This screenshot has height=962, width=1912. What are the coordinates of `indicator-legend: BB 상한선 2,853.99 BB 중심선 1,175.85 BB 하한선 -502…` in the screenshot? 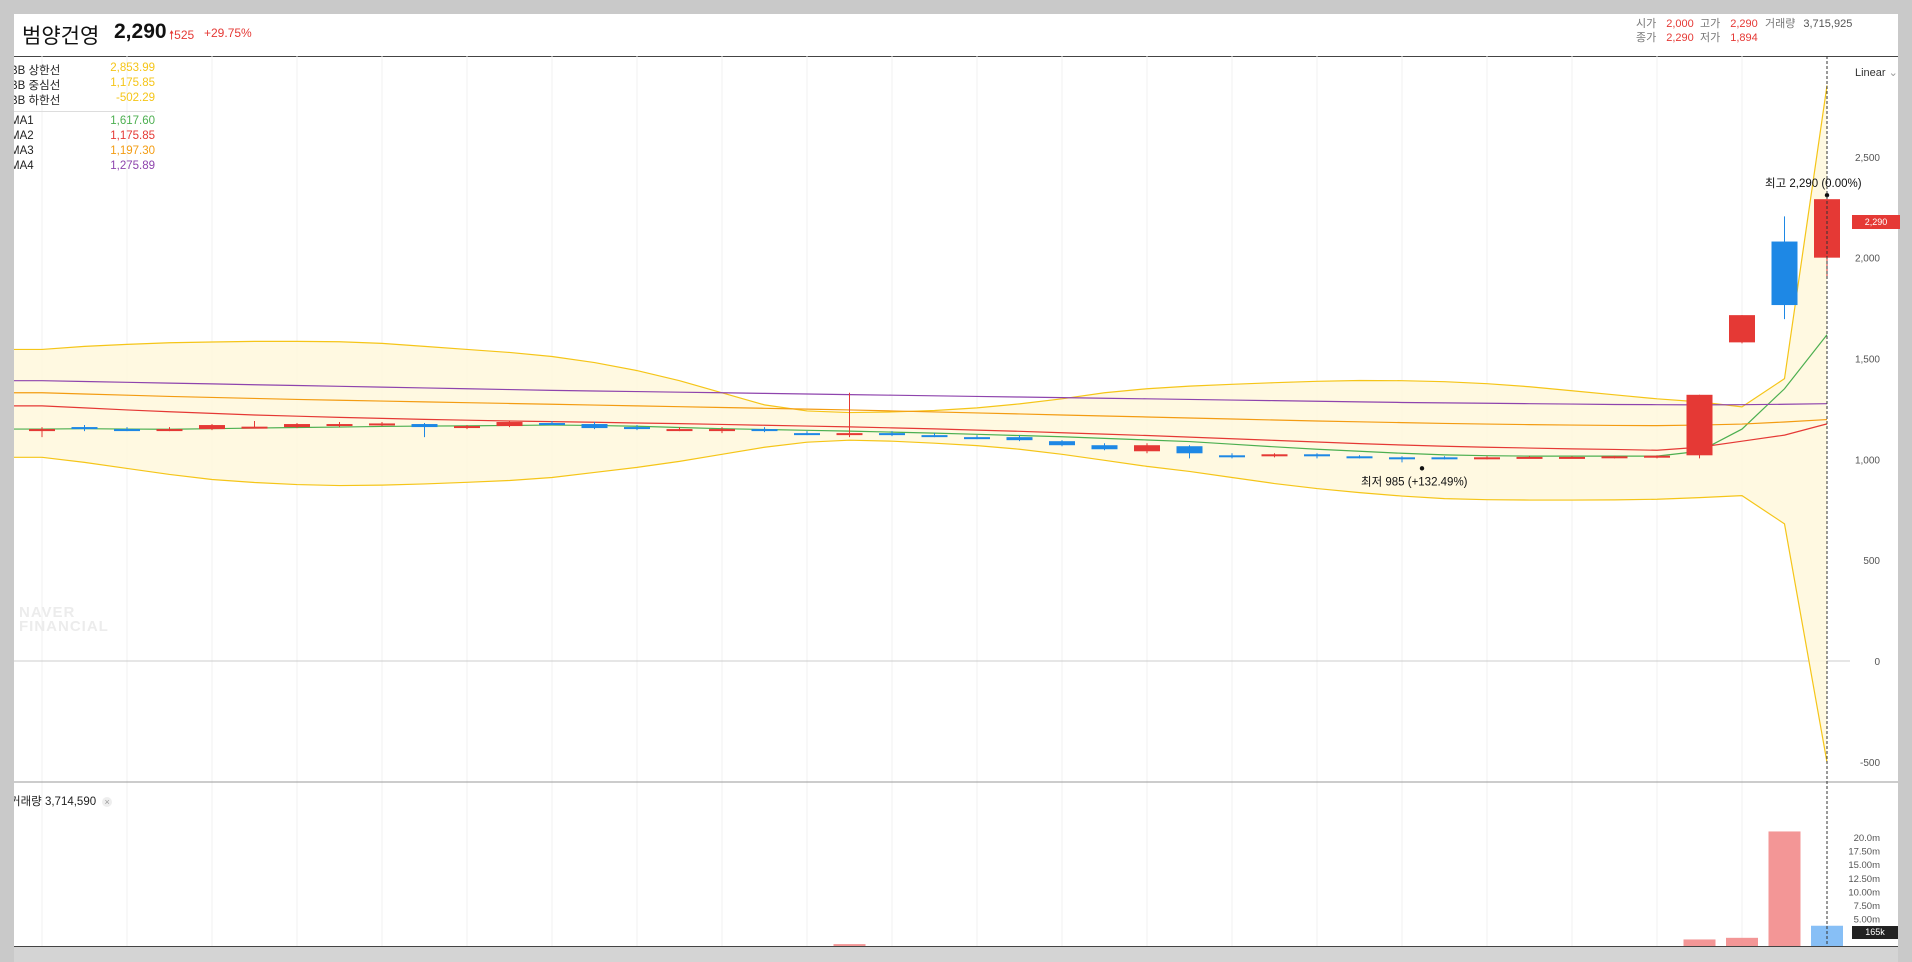 It's located at (84, 118).